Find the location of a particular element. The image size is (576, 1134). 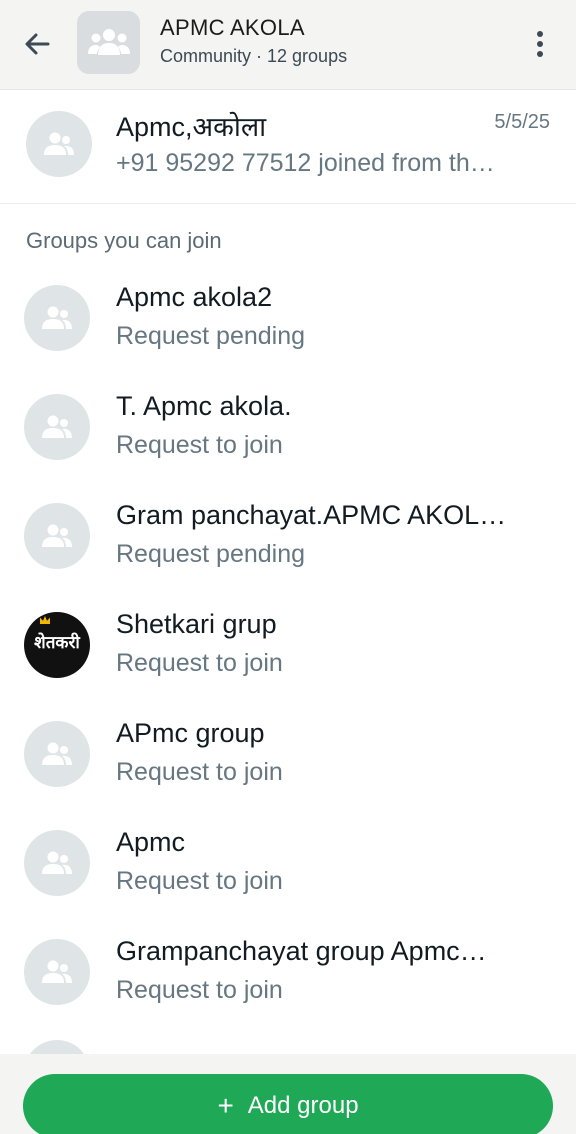

community-title: APMC AKOLA is located at coordinates (232, 28).